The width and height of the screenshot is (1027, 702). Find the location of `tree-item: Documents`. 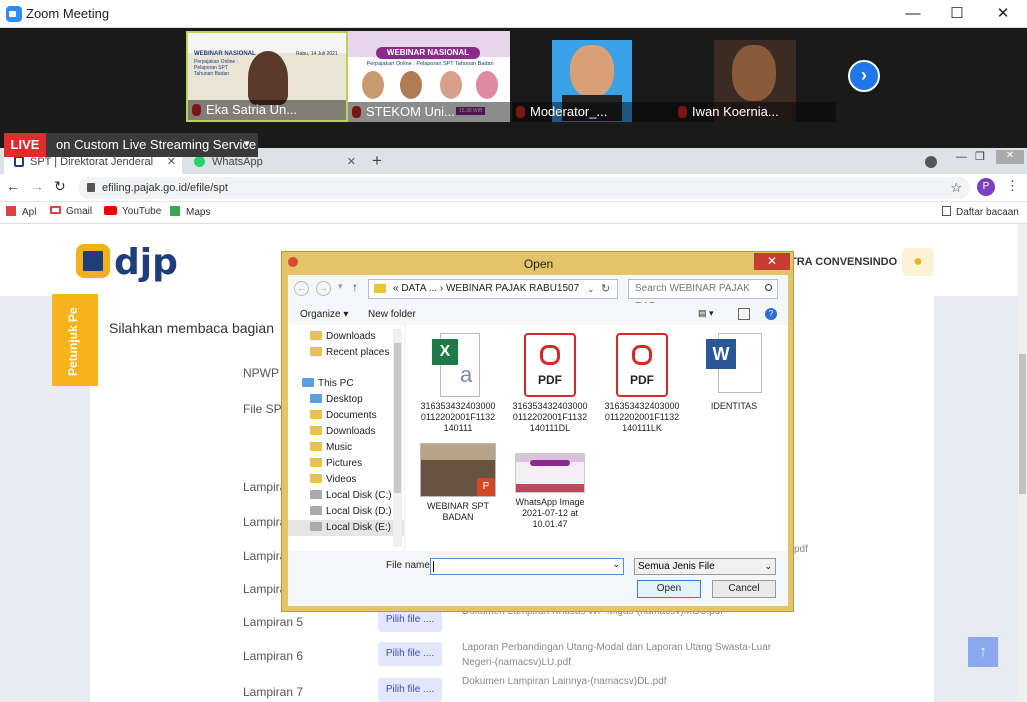

tree-item: Documents is located at coordinates (346, 416).